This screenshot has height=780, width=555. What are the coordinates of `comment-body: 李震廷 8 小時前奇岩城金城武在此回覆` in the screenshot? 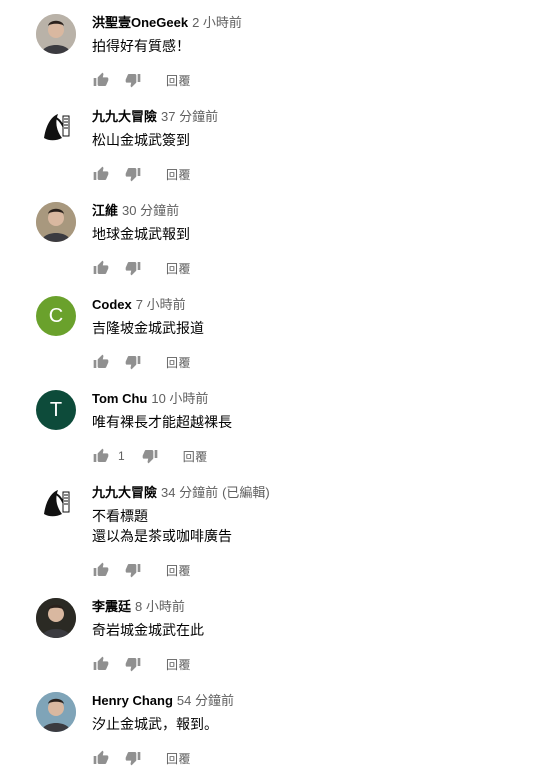 It's located at (318, 637).